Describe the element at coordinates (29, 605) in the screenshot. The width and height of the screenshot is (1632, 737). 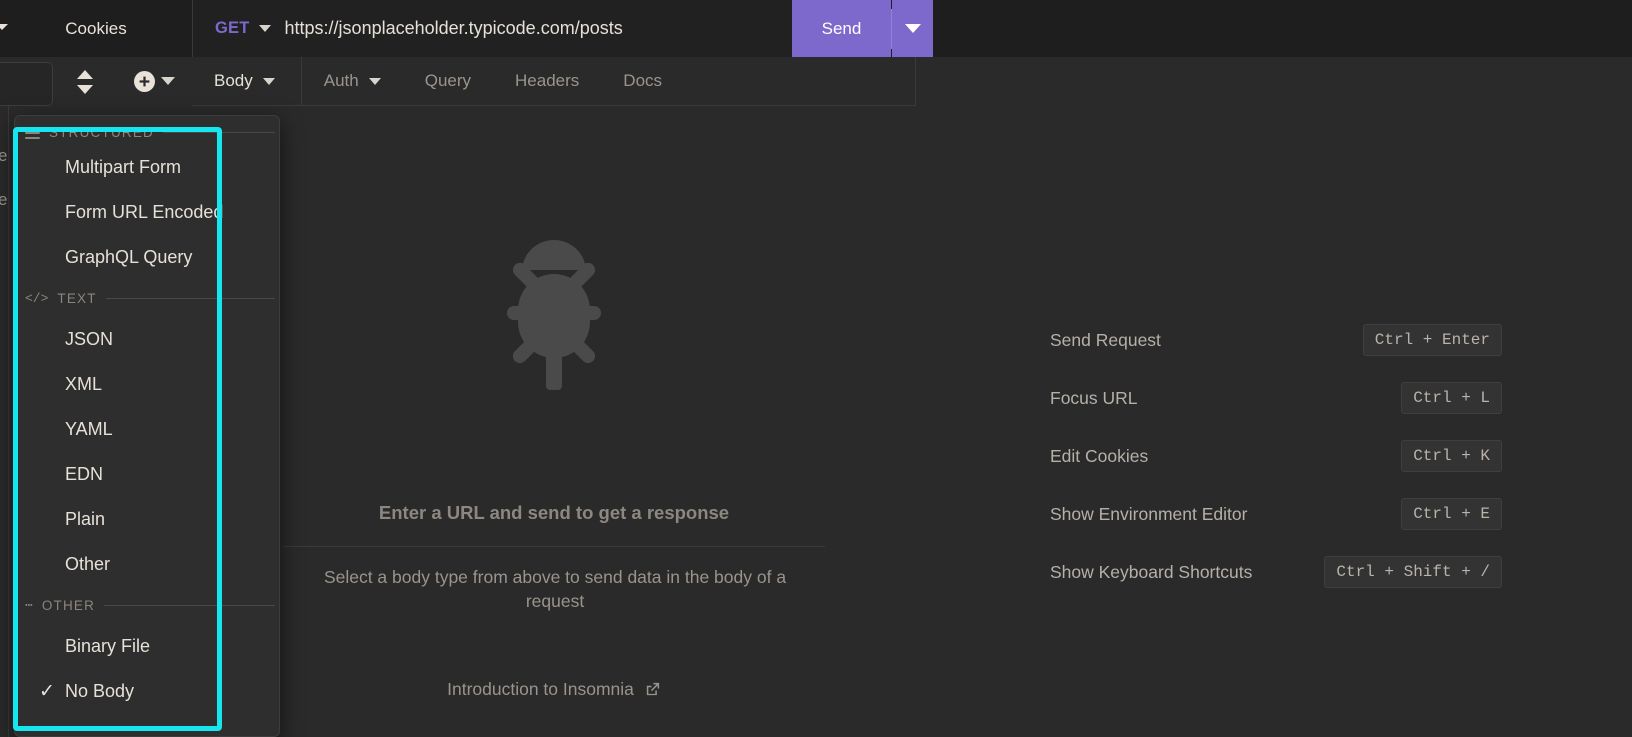
I see `ellipsis-icon: ⋯` at that location.